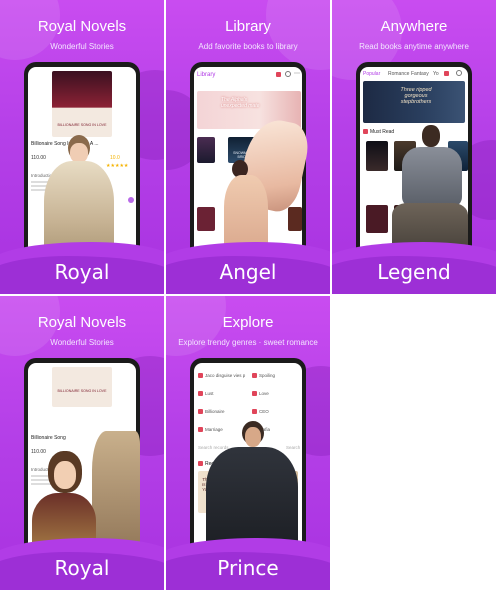 This screenshot has width=498, height=592. Describe the element at coordinates (248, 322) in the screenshot. I see `panel-title: Explore` at that location.